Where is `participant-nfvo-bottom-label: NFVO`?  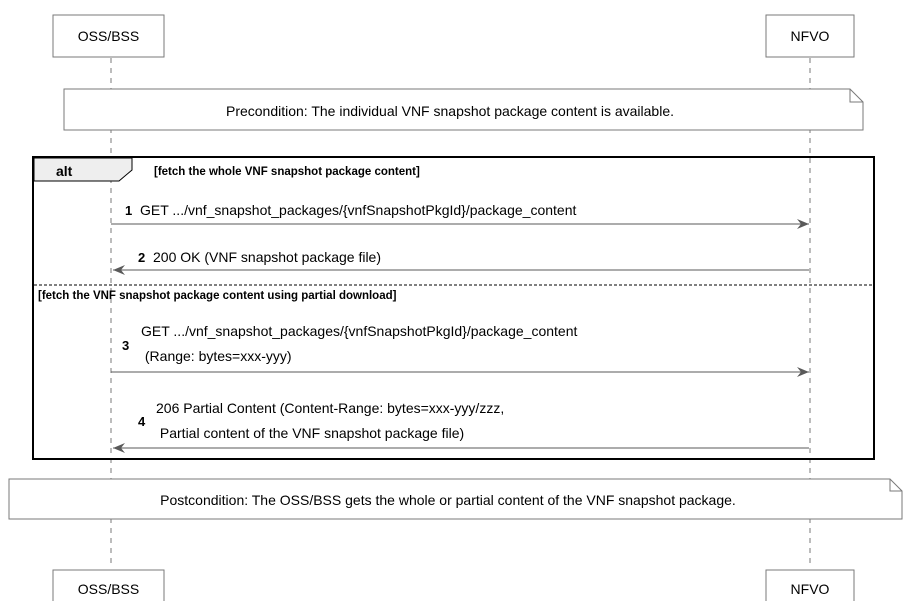 participant-nfvo-bottom-label: NFVO is located at coordinates (810, 589).